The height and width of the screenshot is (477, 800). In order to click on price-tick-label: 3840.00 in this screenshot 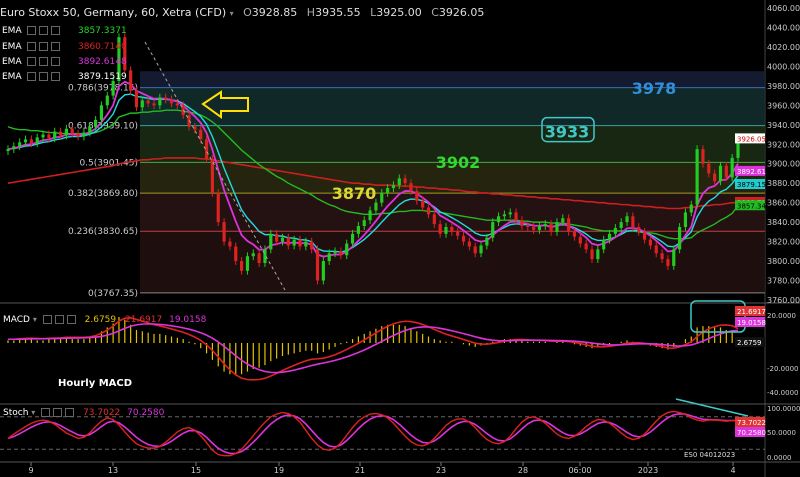, I will do `click(783, 222)`.